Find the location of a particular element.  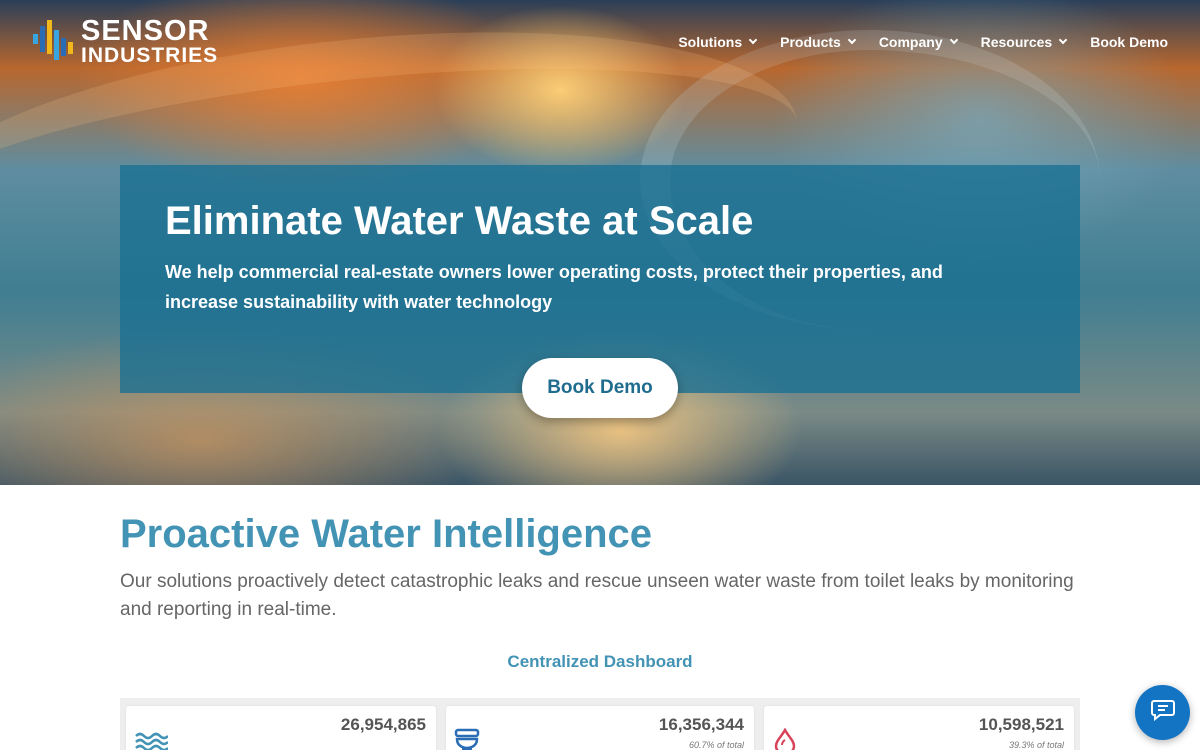

book-demo-button: Book Demo is located at coordinates (600, 388).